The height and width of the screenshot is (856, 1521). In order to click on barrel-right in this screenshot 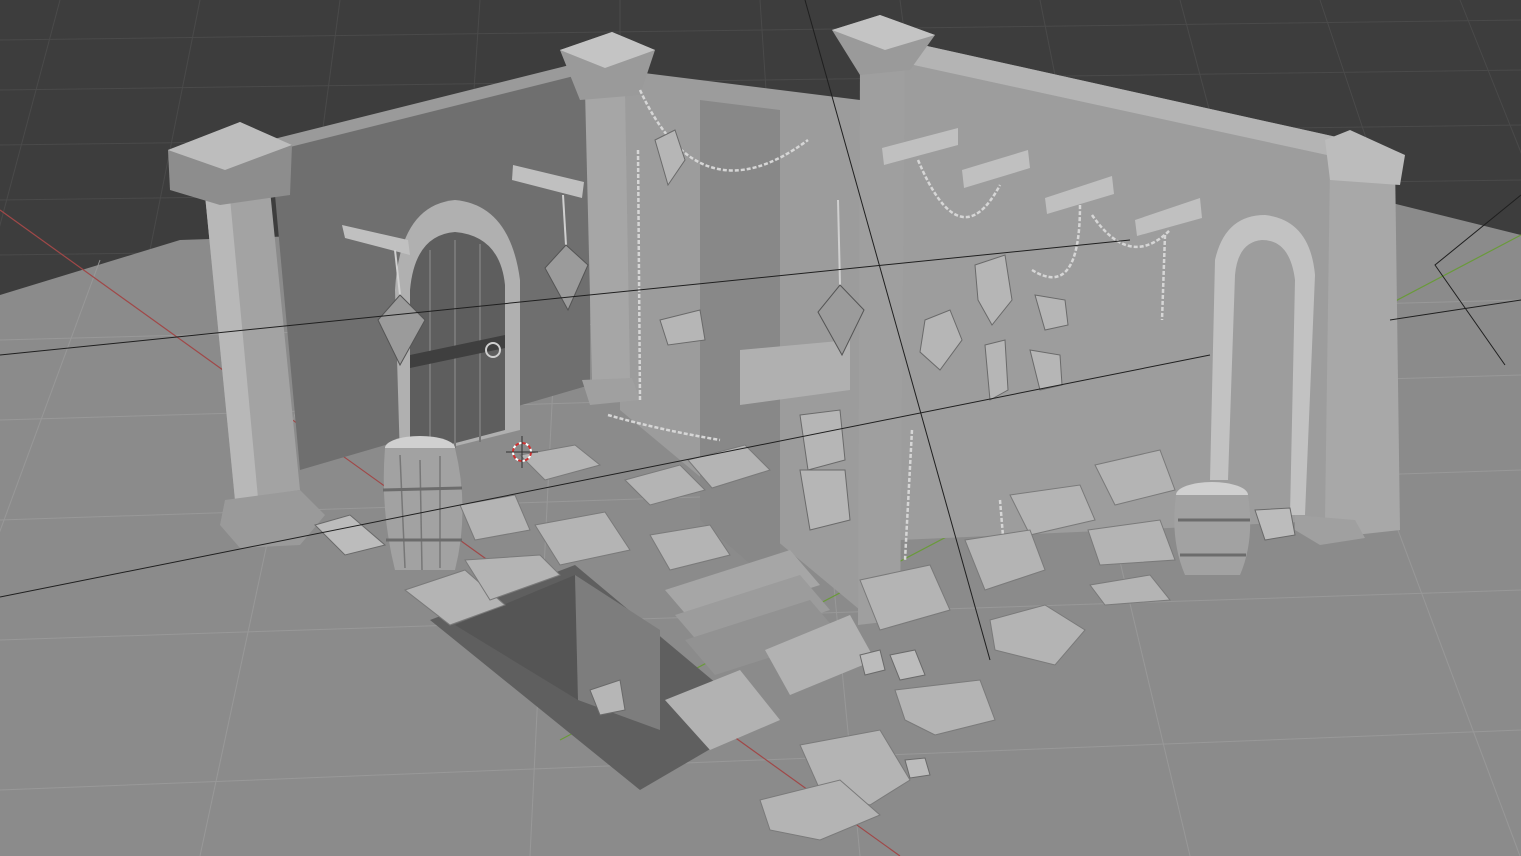, I will do `click(1212, 528)`.